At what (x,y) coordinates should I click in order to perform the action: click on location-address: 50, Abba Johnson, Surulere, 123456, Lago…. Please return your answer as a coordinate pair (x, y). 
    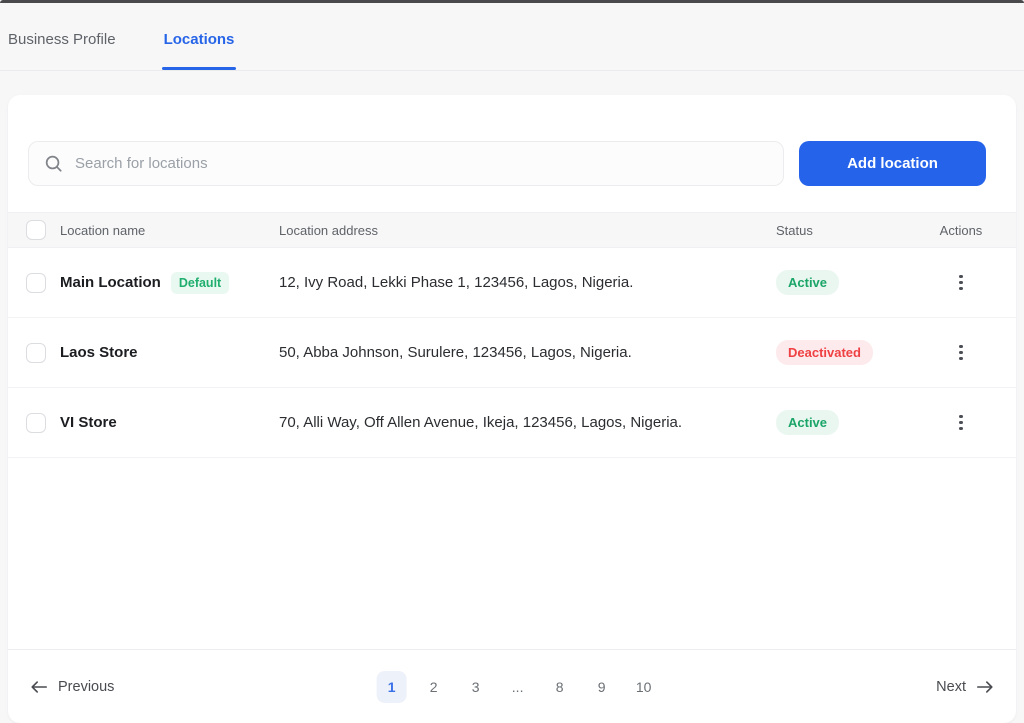
    Looking at the image, I should click on (455, 352).